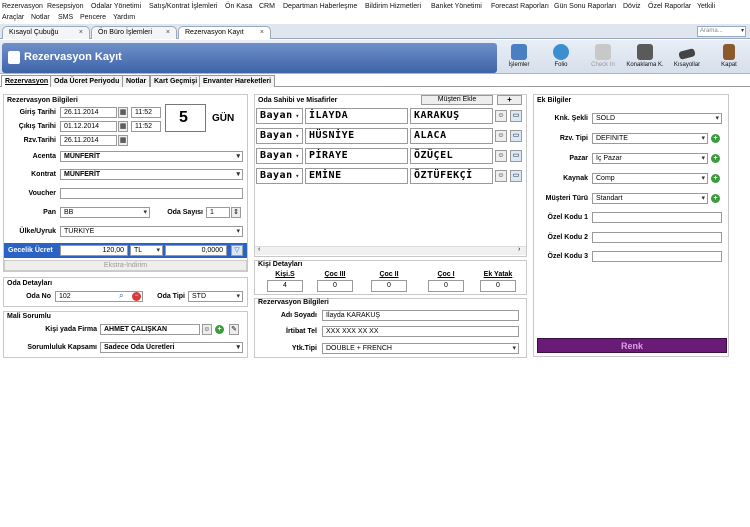 The image size is (750, 527). What do you see at coordinates (561, 58) in the screenshot?
I see `folio-button: Folio` at bounding box center [561, 58].